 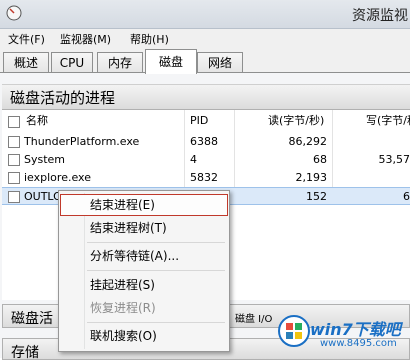 What do you see at coordinates (171, 61) in the screenshot?
I see `tab-disk: 磁盘` at bounding box center [171, 61].